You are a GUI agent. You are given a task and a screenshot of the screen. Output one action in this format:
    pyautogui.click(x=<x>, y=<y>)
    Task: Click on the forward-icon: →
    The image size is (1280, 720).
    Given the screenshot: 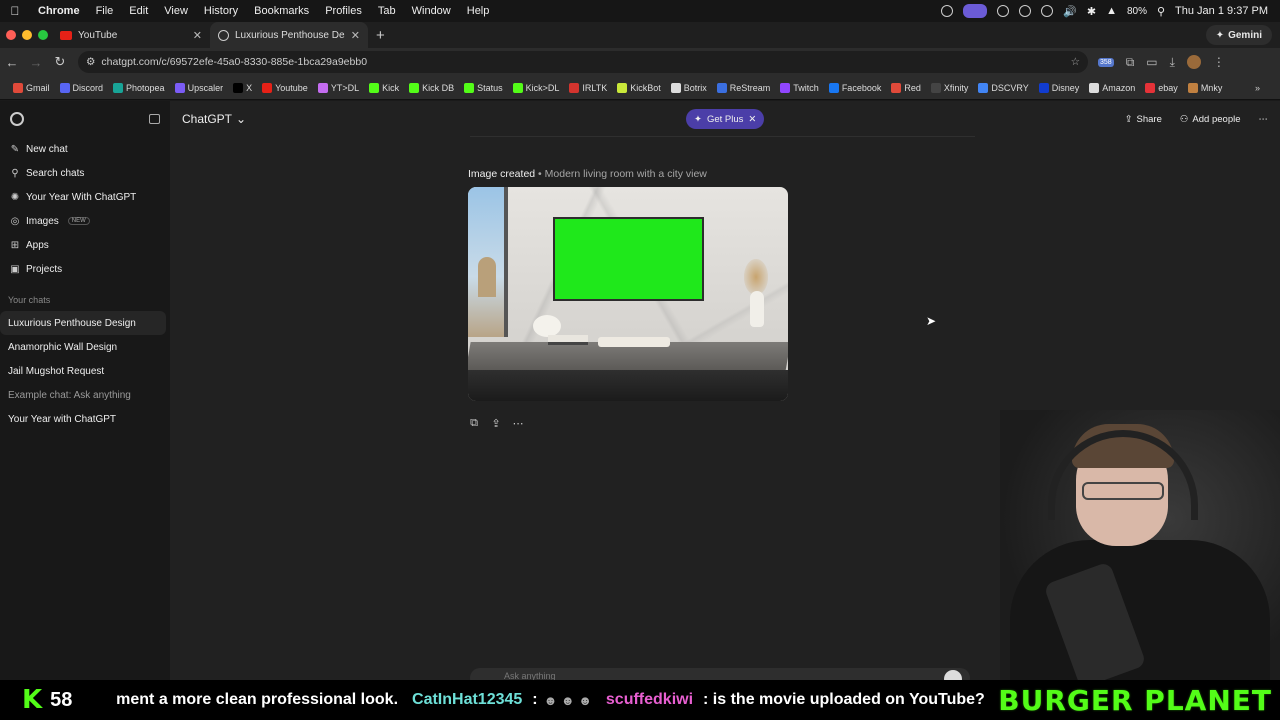 What is the action you would take?
    pyautogui.click(x=36, y=62)
    